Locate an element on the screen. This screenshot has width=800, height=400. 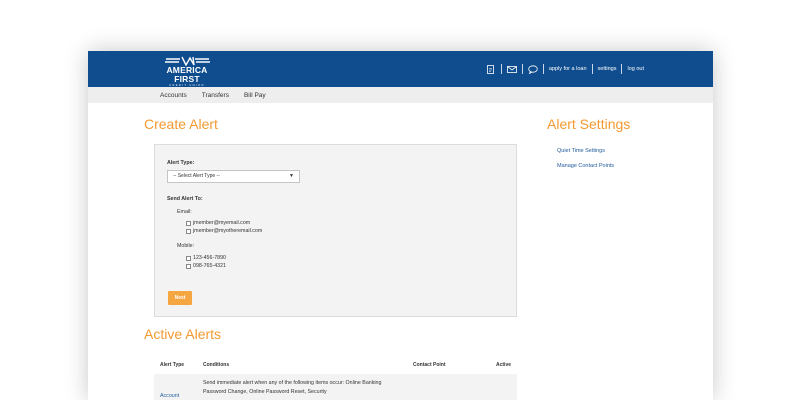
column-header-conditions: Conditions is located at coordinates (216, 365).